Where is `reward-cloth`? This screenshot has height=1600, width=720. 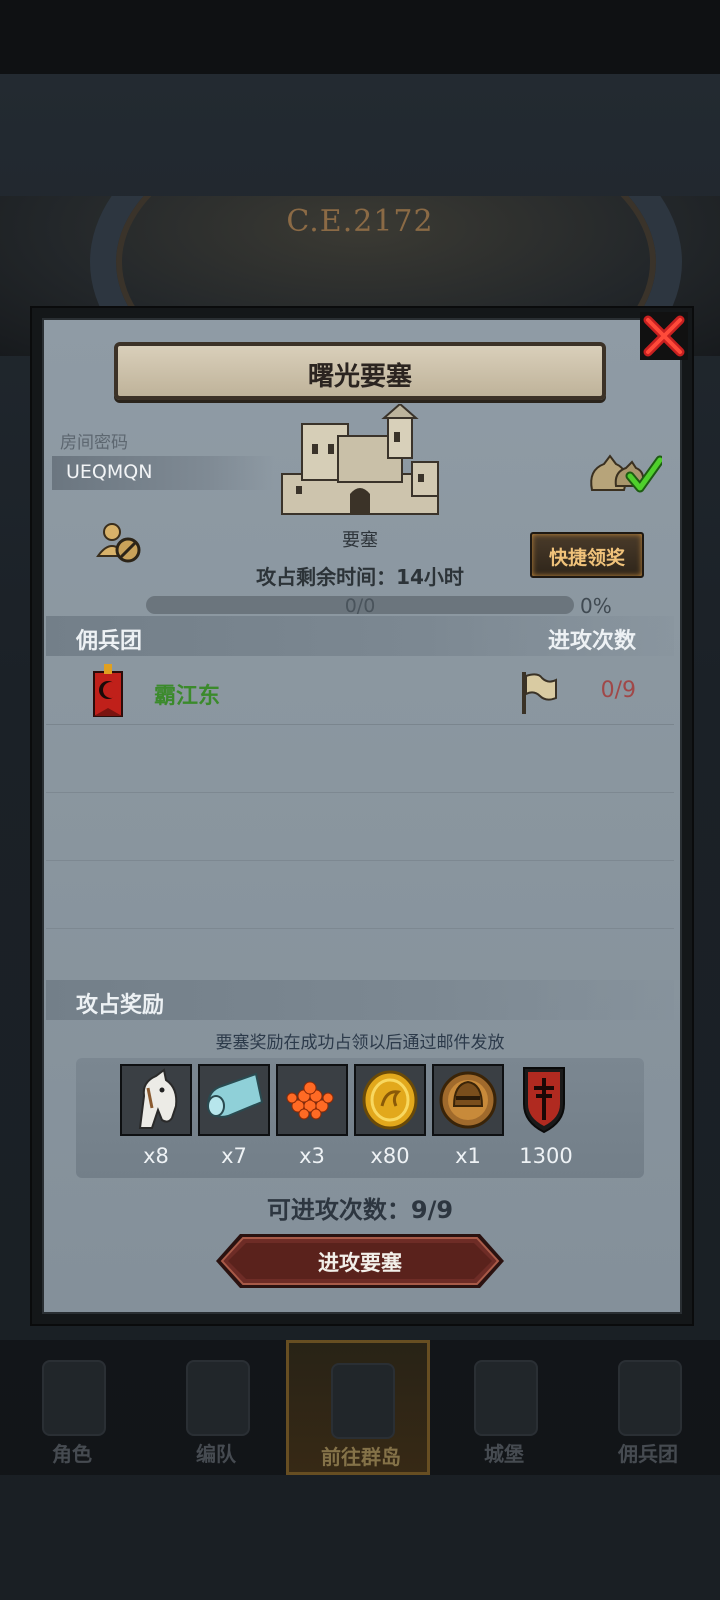
reward-cloth is located at coordinates (234, 1100).